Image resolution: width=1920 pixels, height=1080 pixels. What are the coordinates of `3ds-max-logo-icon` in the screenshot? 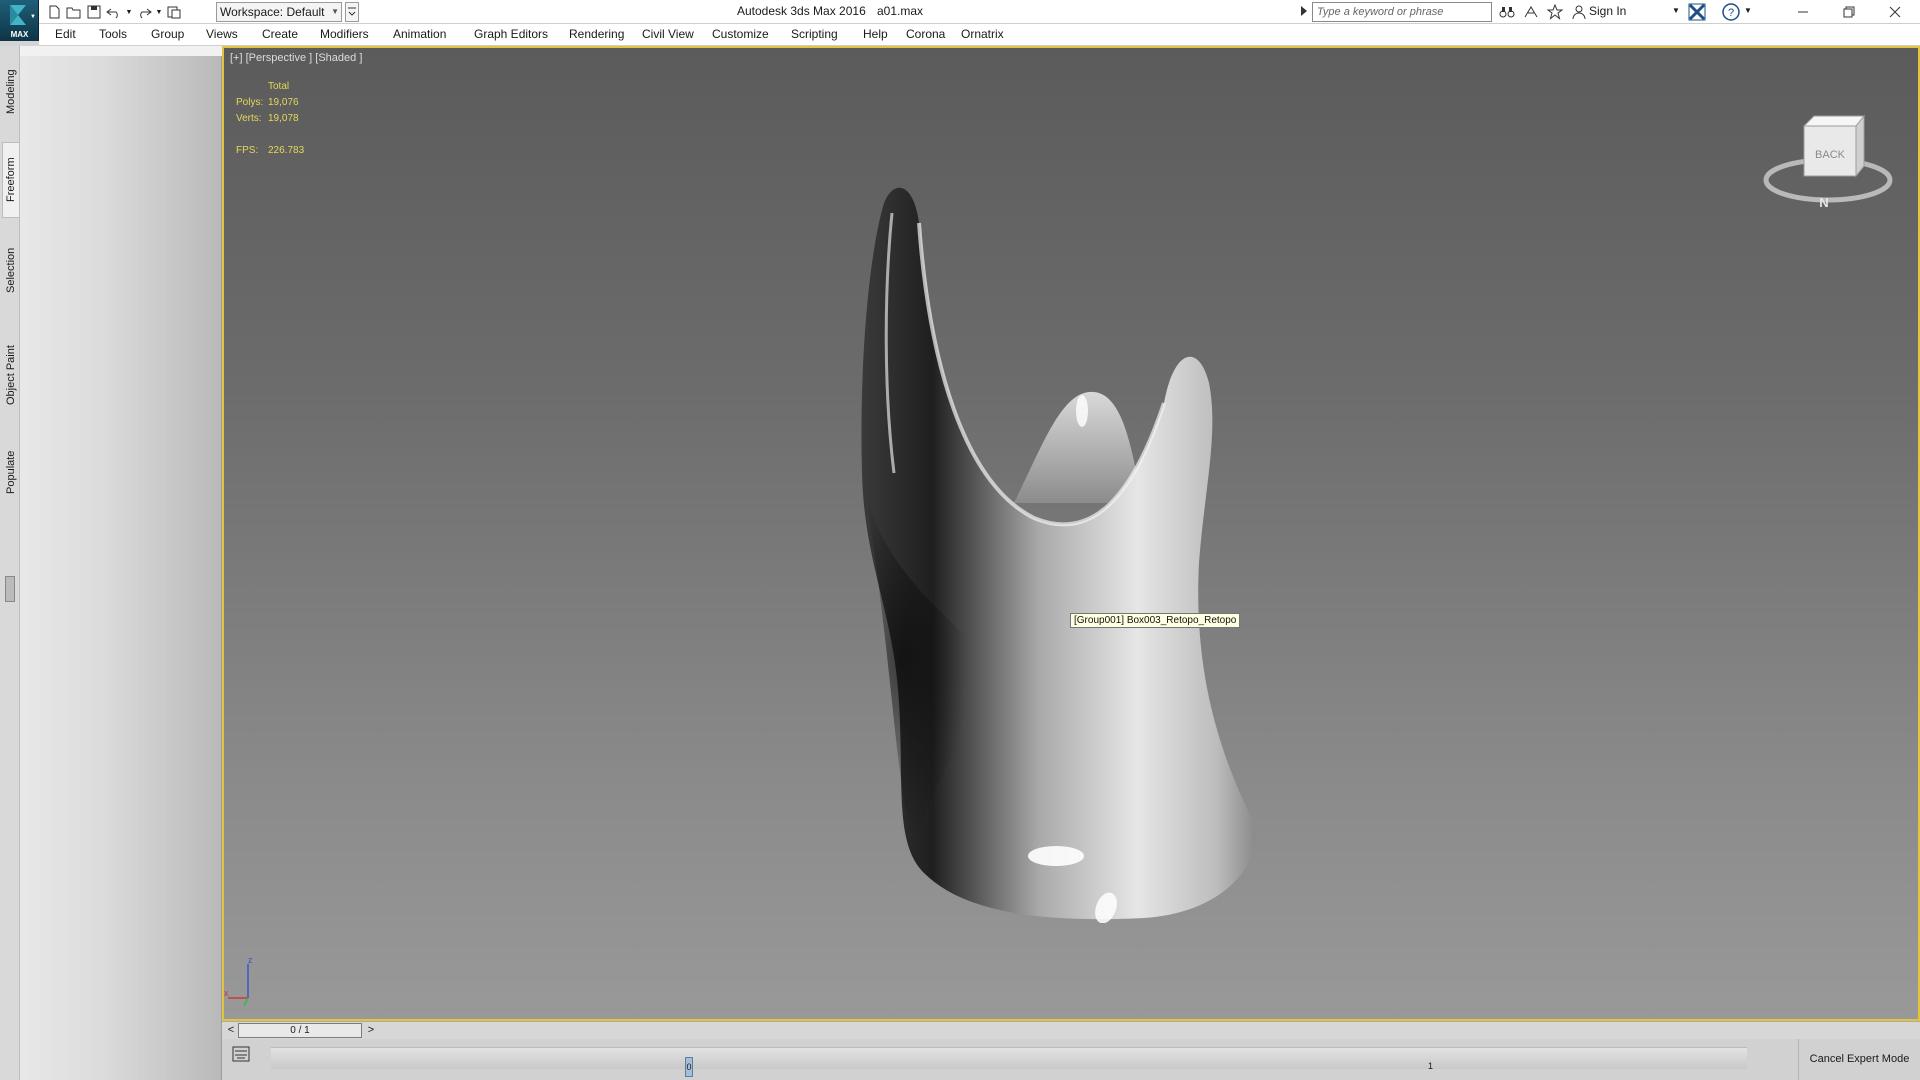 It's located at (18, 15).